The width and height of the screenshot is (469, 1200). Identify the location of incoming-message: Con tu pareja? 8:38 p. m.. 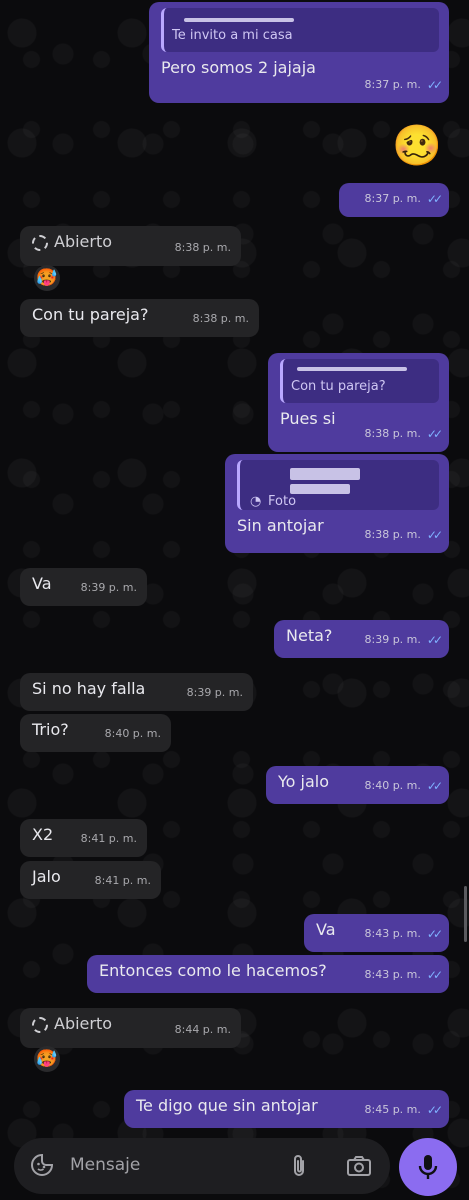
(139, 318).